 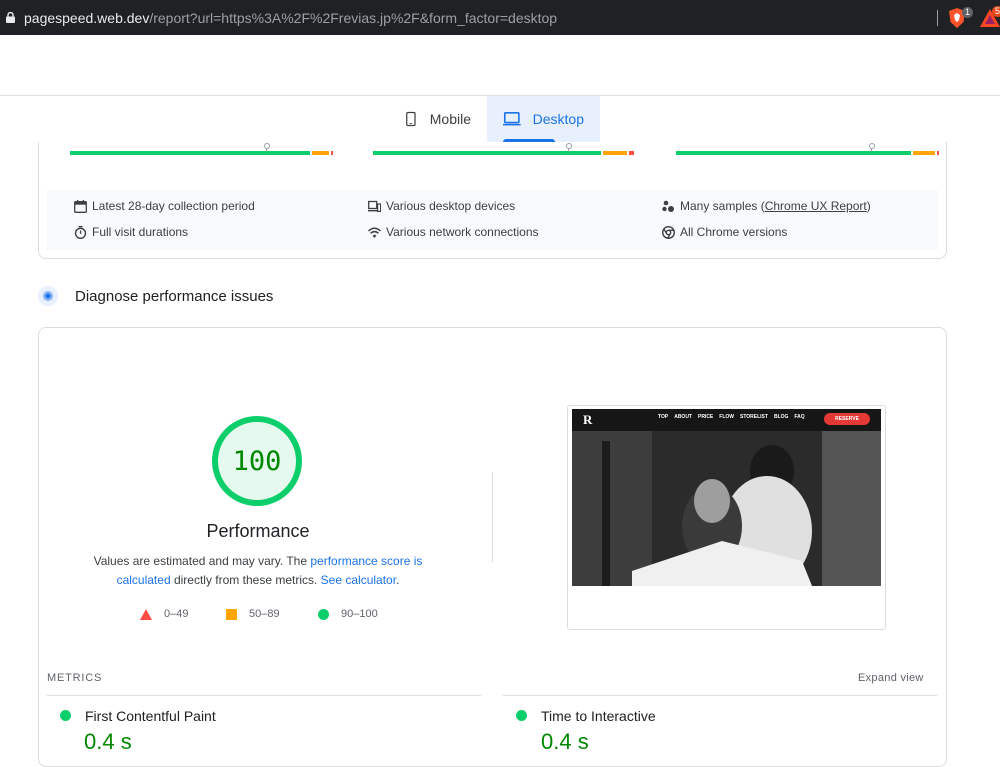 I want to click on chrome-logo-icon, so click(x=668, y=232).